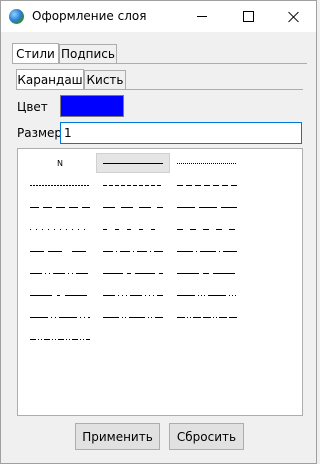 The height and width of the screenshot is (464, 320). I want to click on title-bar: Оформление слоя, so click(158, 16).